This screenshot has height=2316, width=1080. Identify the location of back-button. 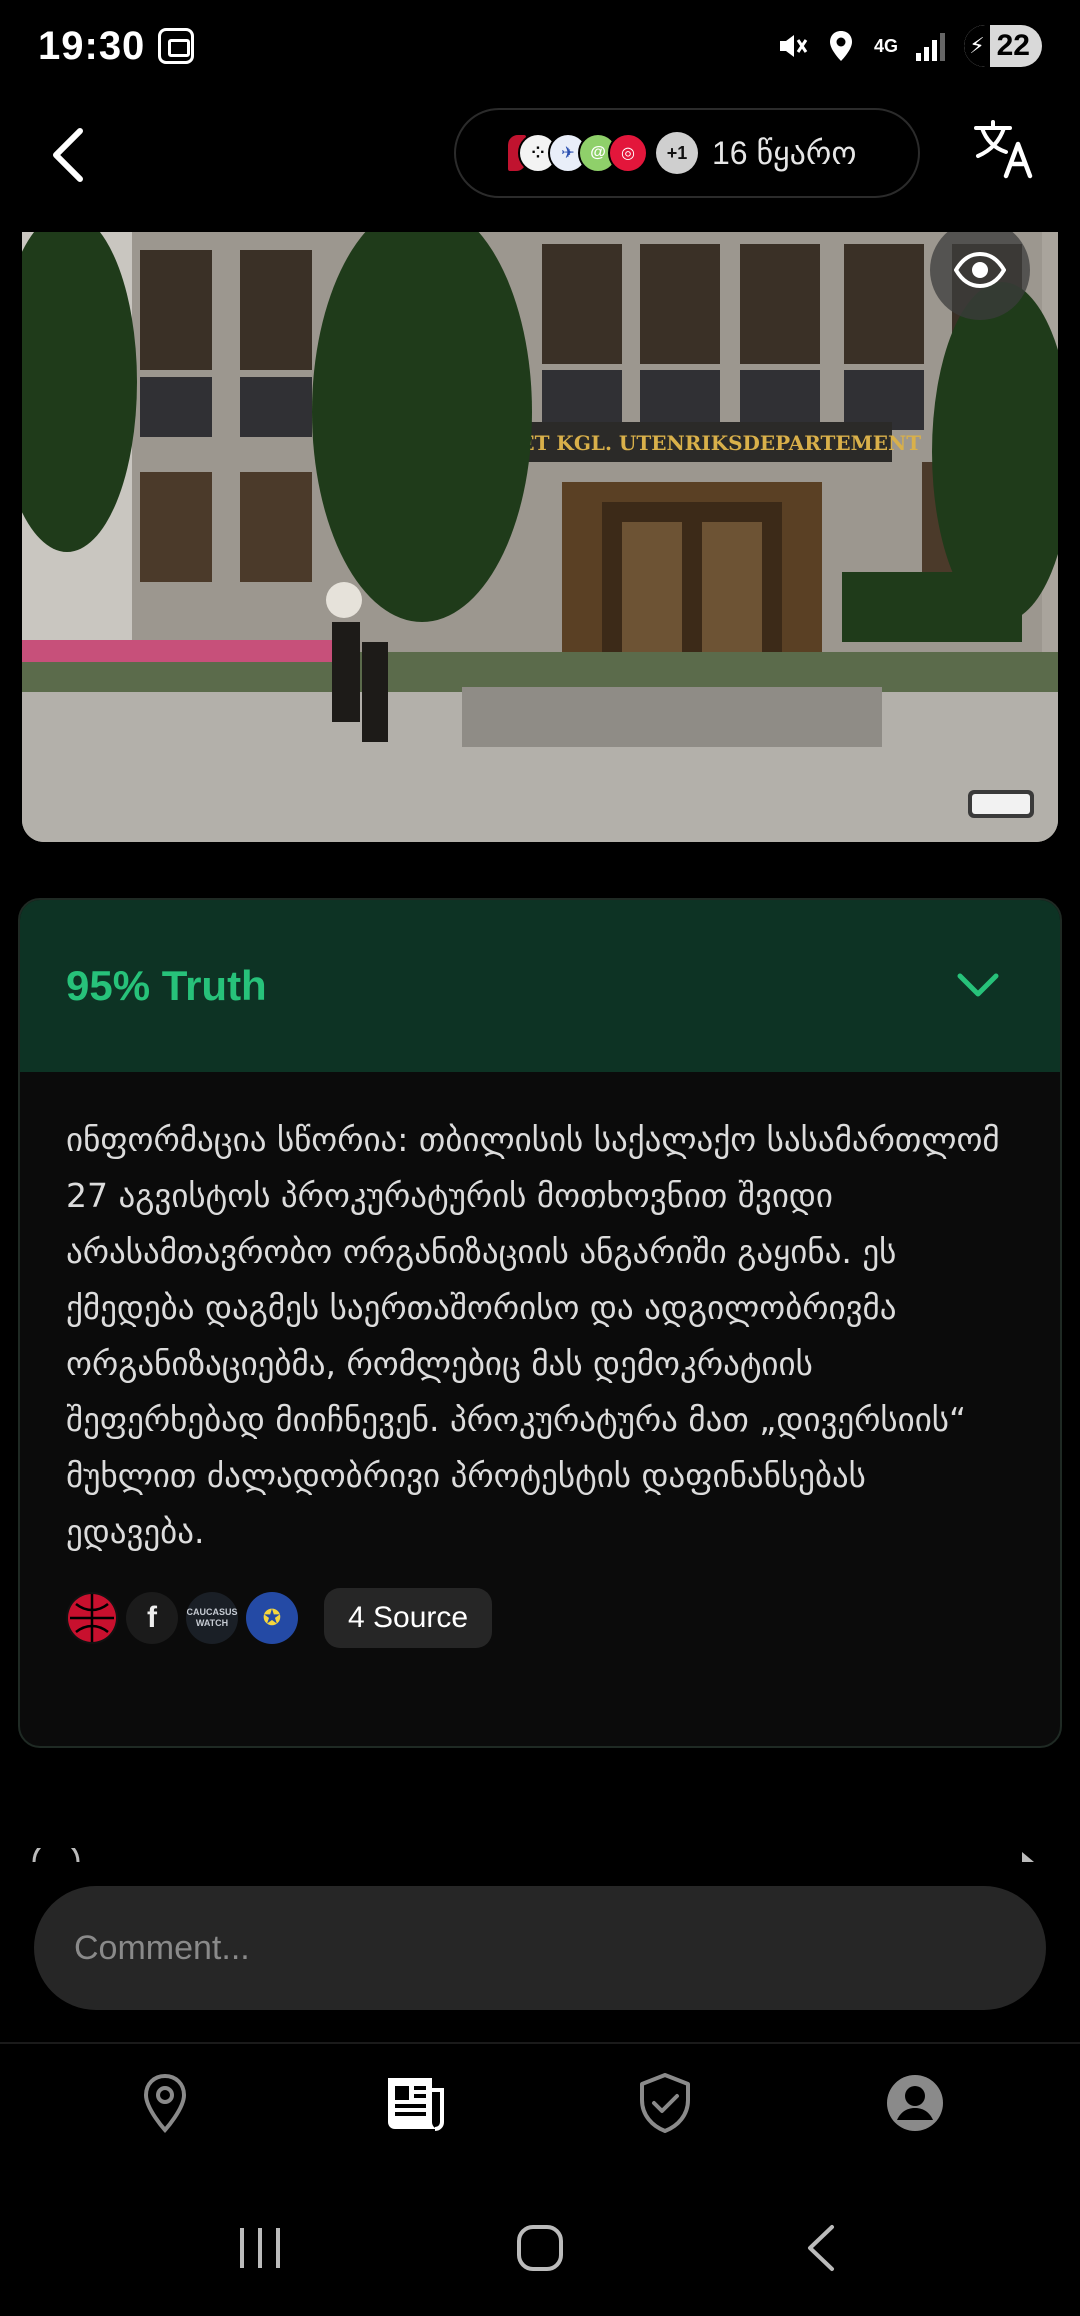
(68, 155).